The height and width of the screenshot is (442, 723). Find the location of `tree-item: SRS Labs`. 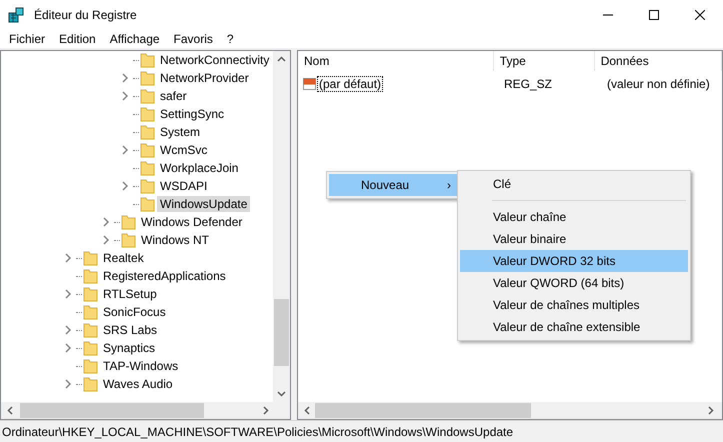

tree-item: SRS Labs is located at coordinates (130, 330).